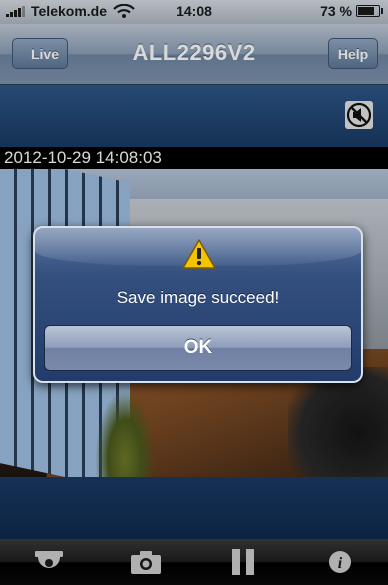 The image size is (388, 585). I want to click on alert-message: Save image succeed!, so click(198, 297).